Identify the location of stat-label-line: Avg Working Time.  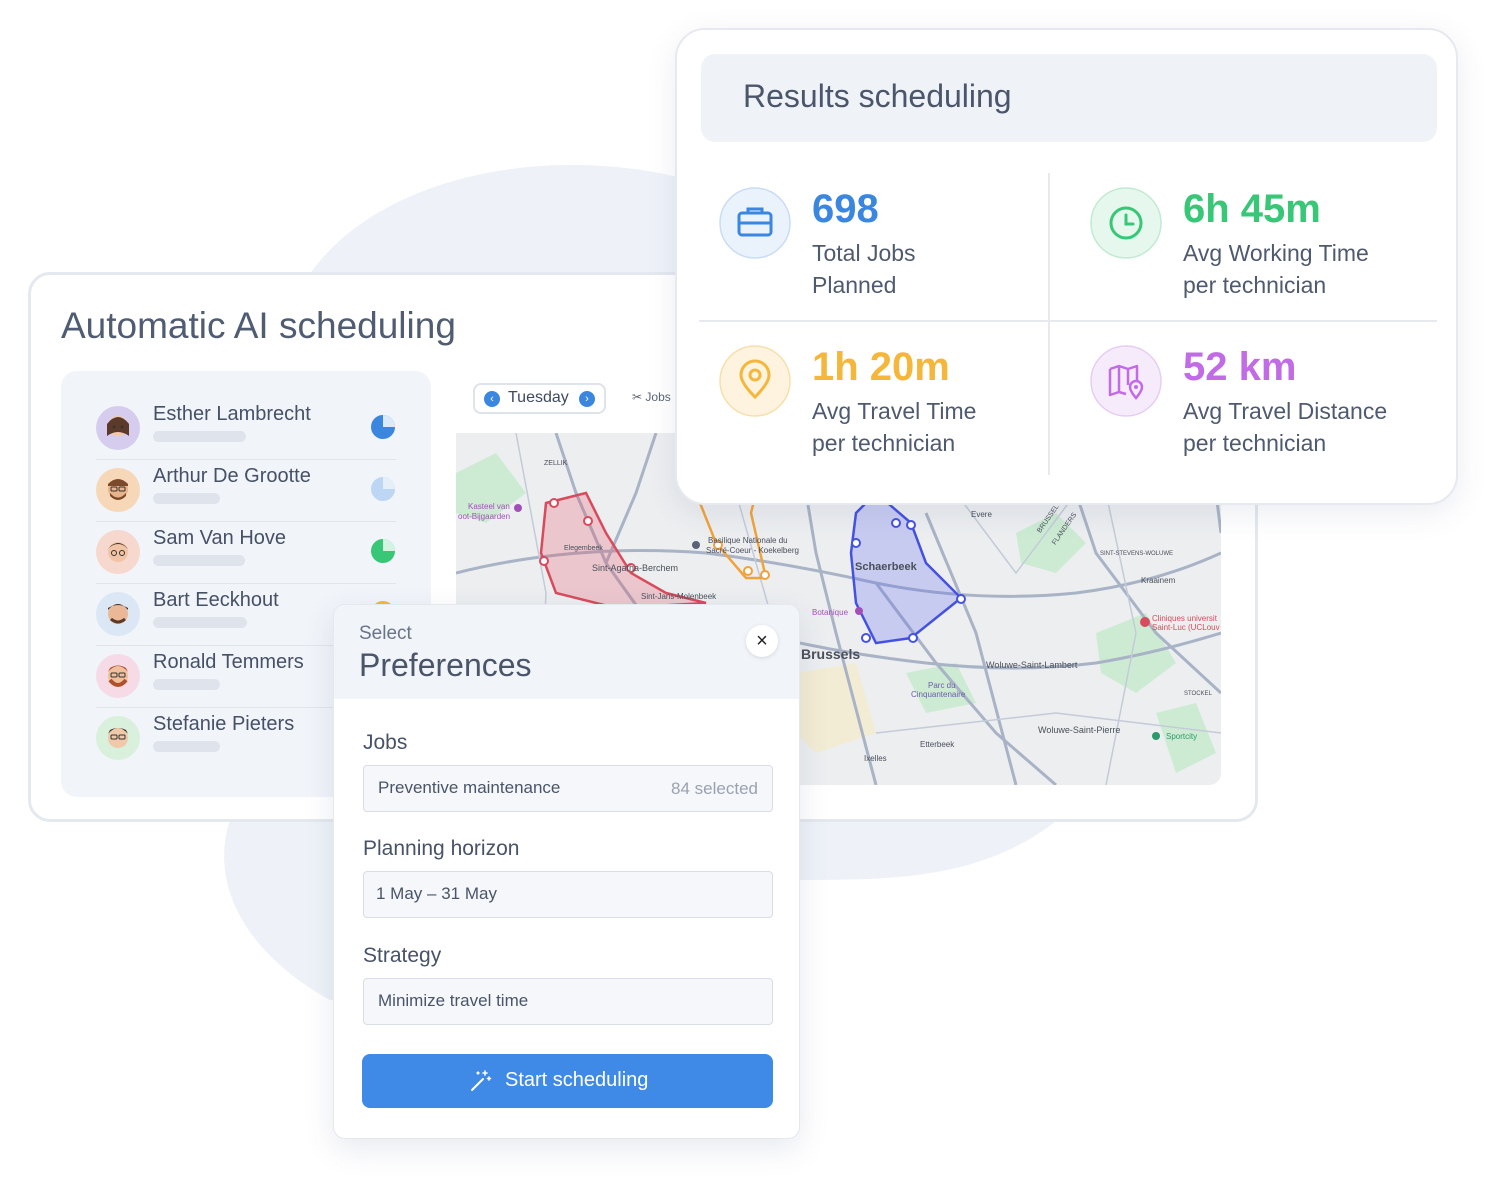
(1276, 253).